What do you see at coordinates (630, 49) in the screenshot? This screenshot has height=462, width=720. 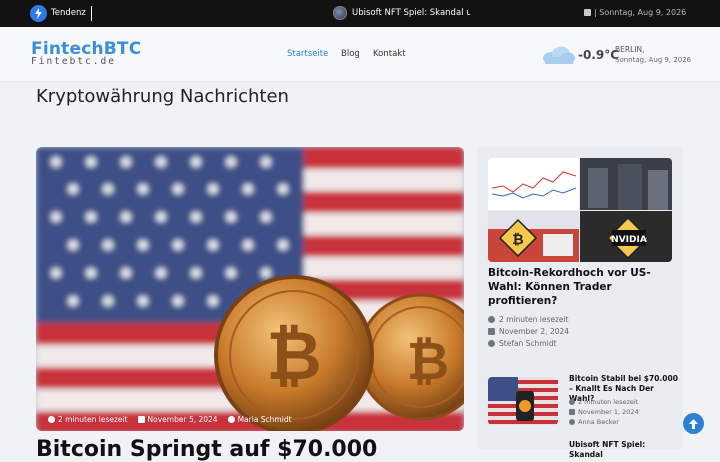 I see `weather-city: BERLIN,` at bounding box center [630, 49].